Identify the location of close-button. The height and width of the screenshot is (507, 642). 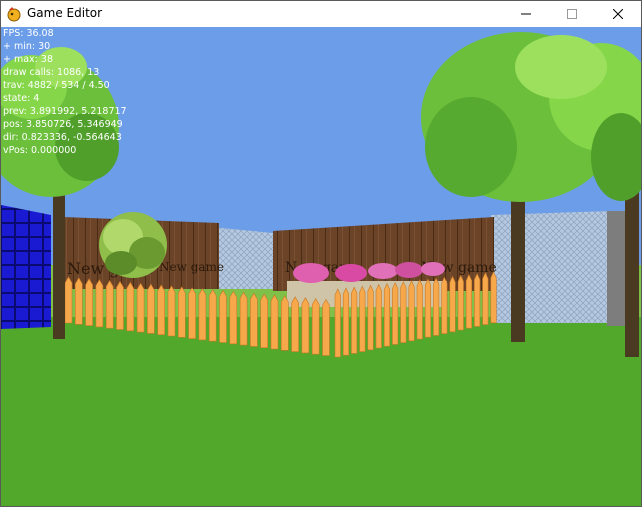
(618, 14).